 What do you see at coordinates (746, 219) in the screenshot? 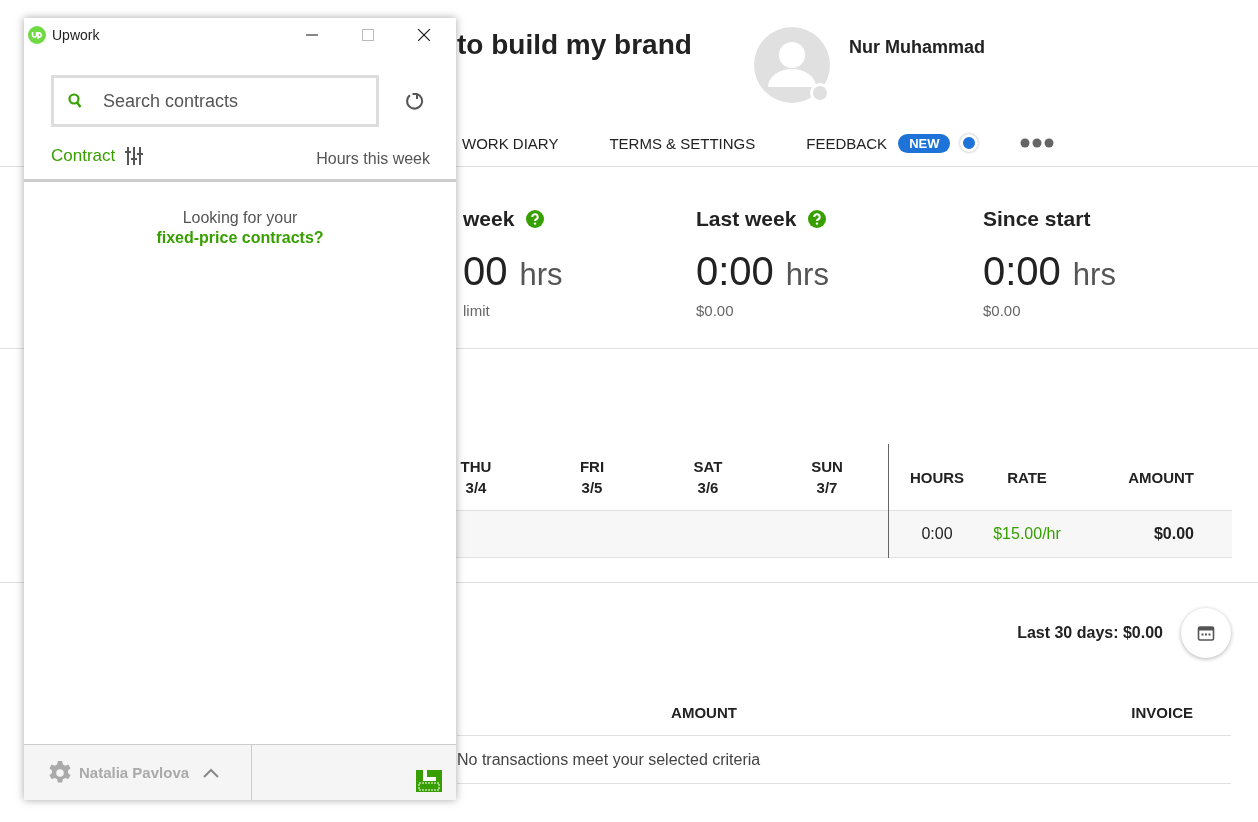
I see `stat-heading: Last week` at bounding box center [746, 219].